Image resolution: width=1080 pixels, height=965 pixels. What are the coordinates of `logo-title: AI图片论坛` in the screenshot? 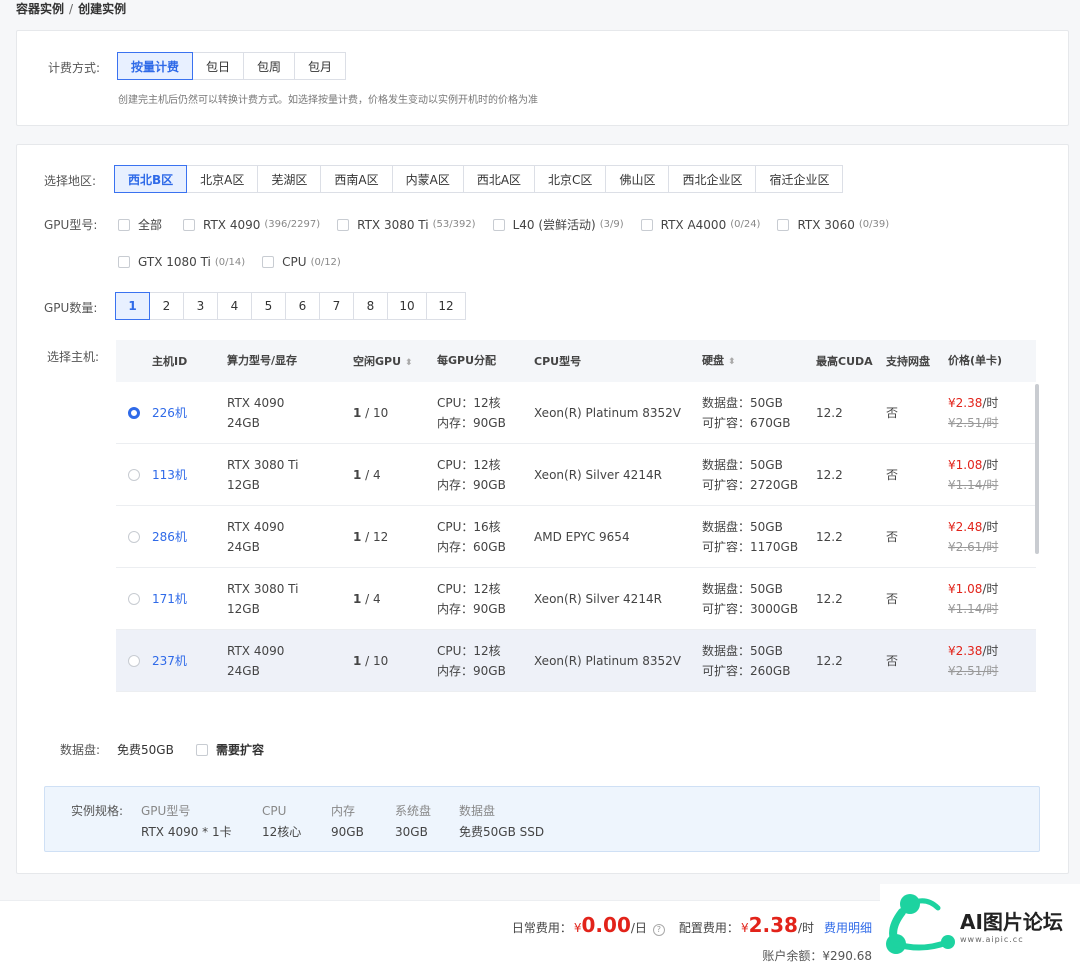 It's located at (1011, 921).